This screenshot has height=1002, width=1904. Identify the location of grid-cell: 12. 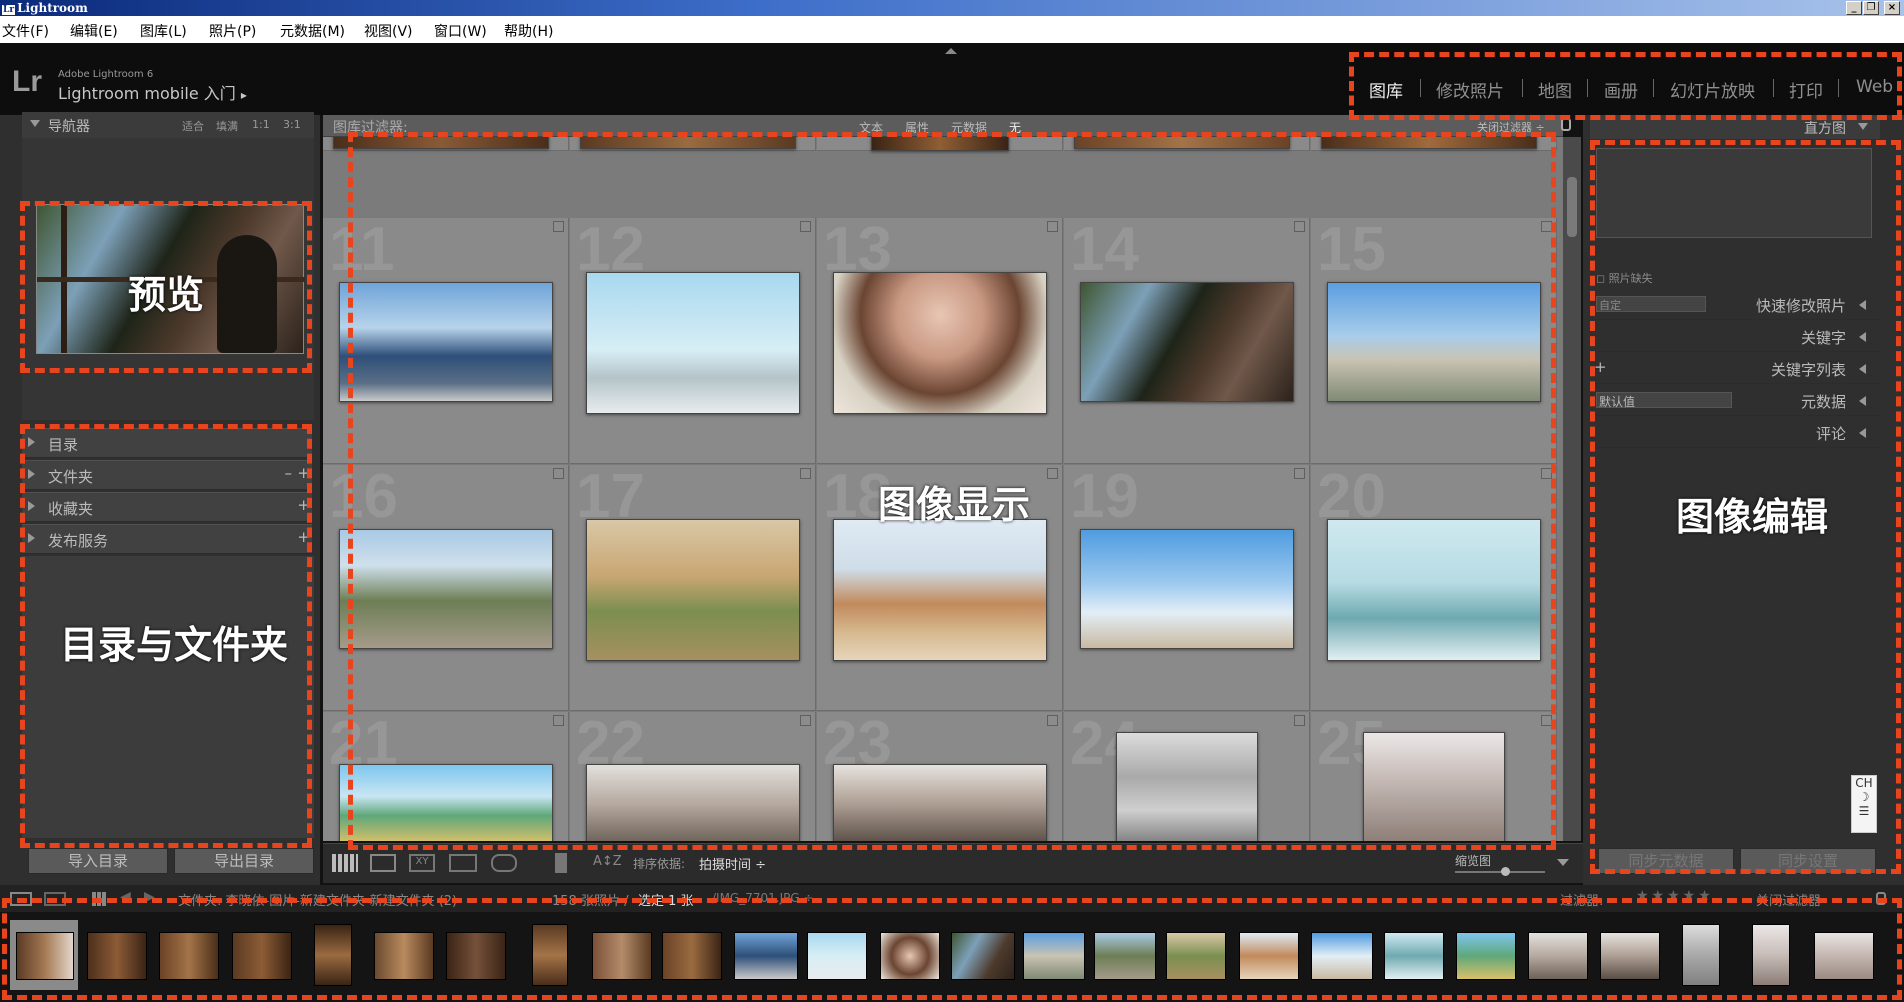
(693, 339).